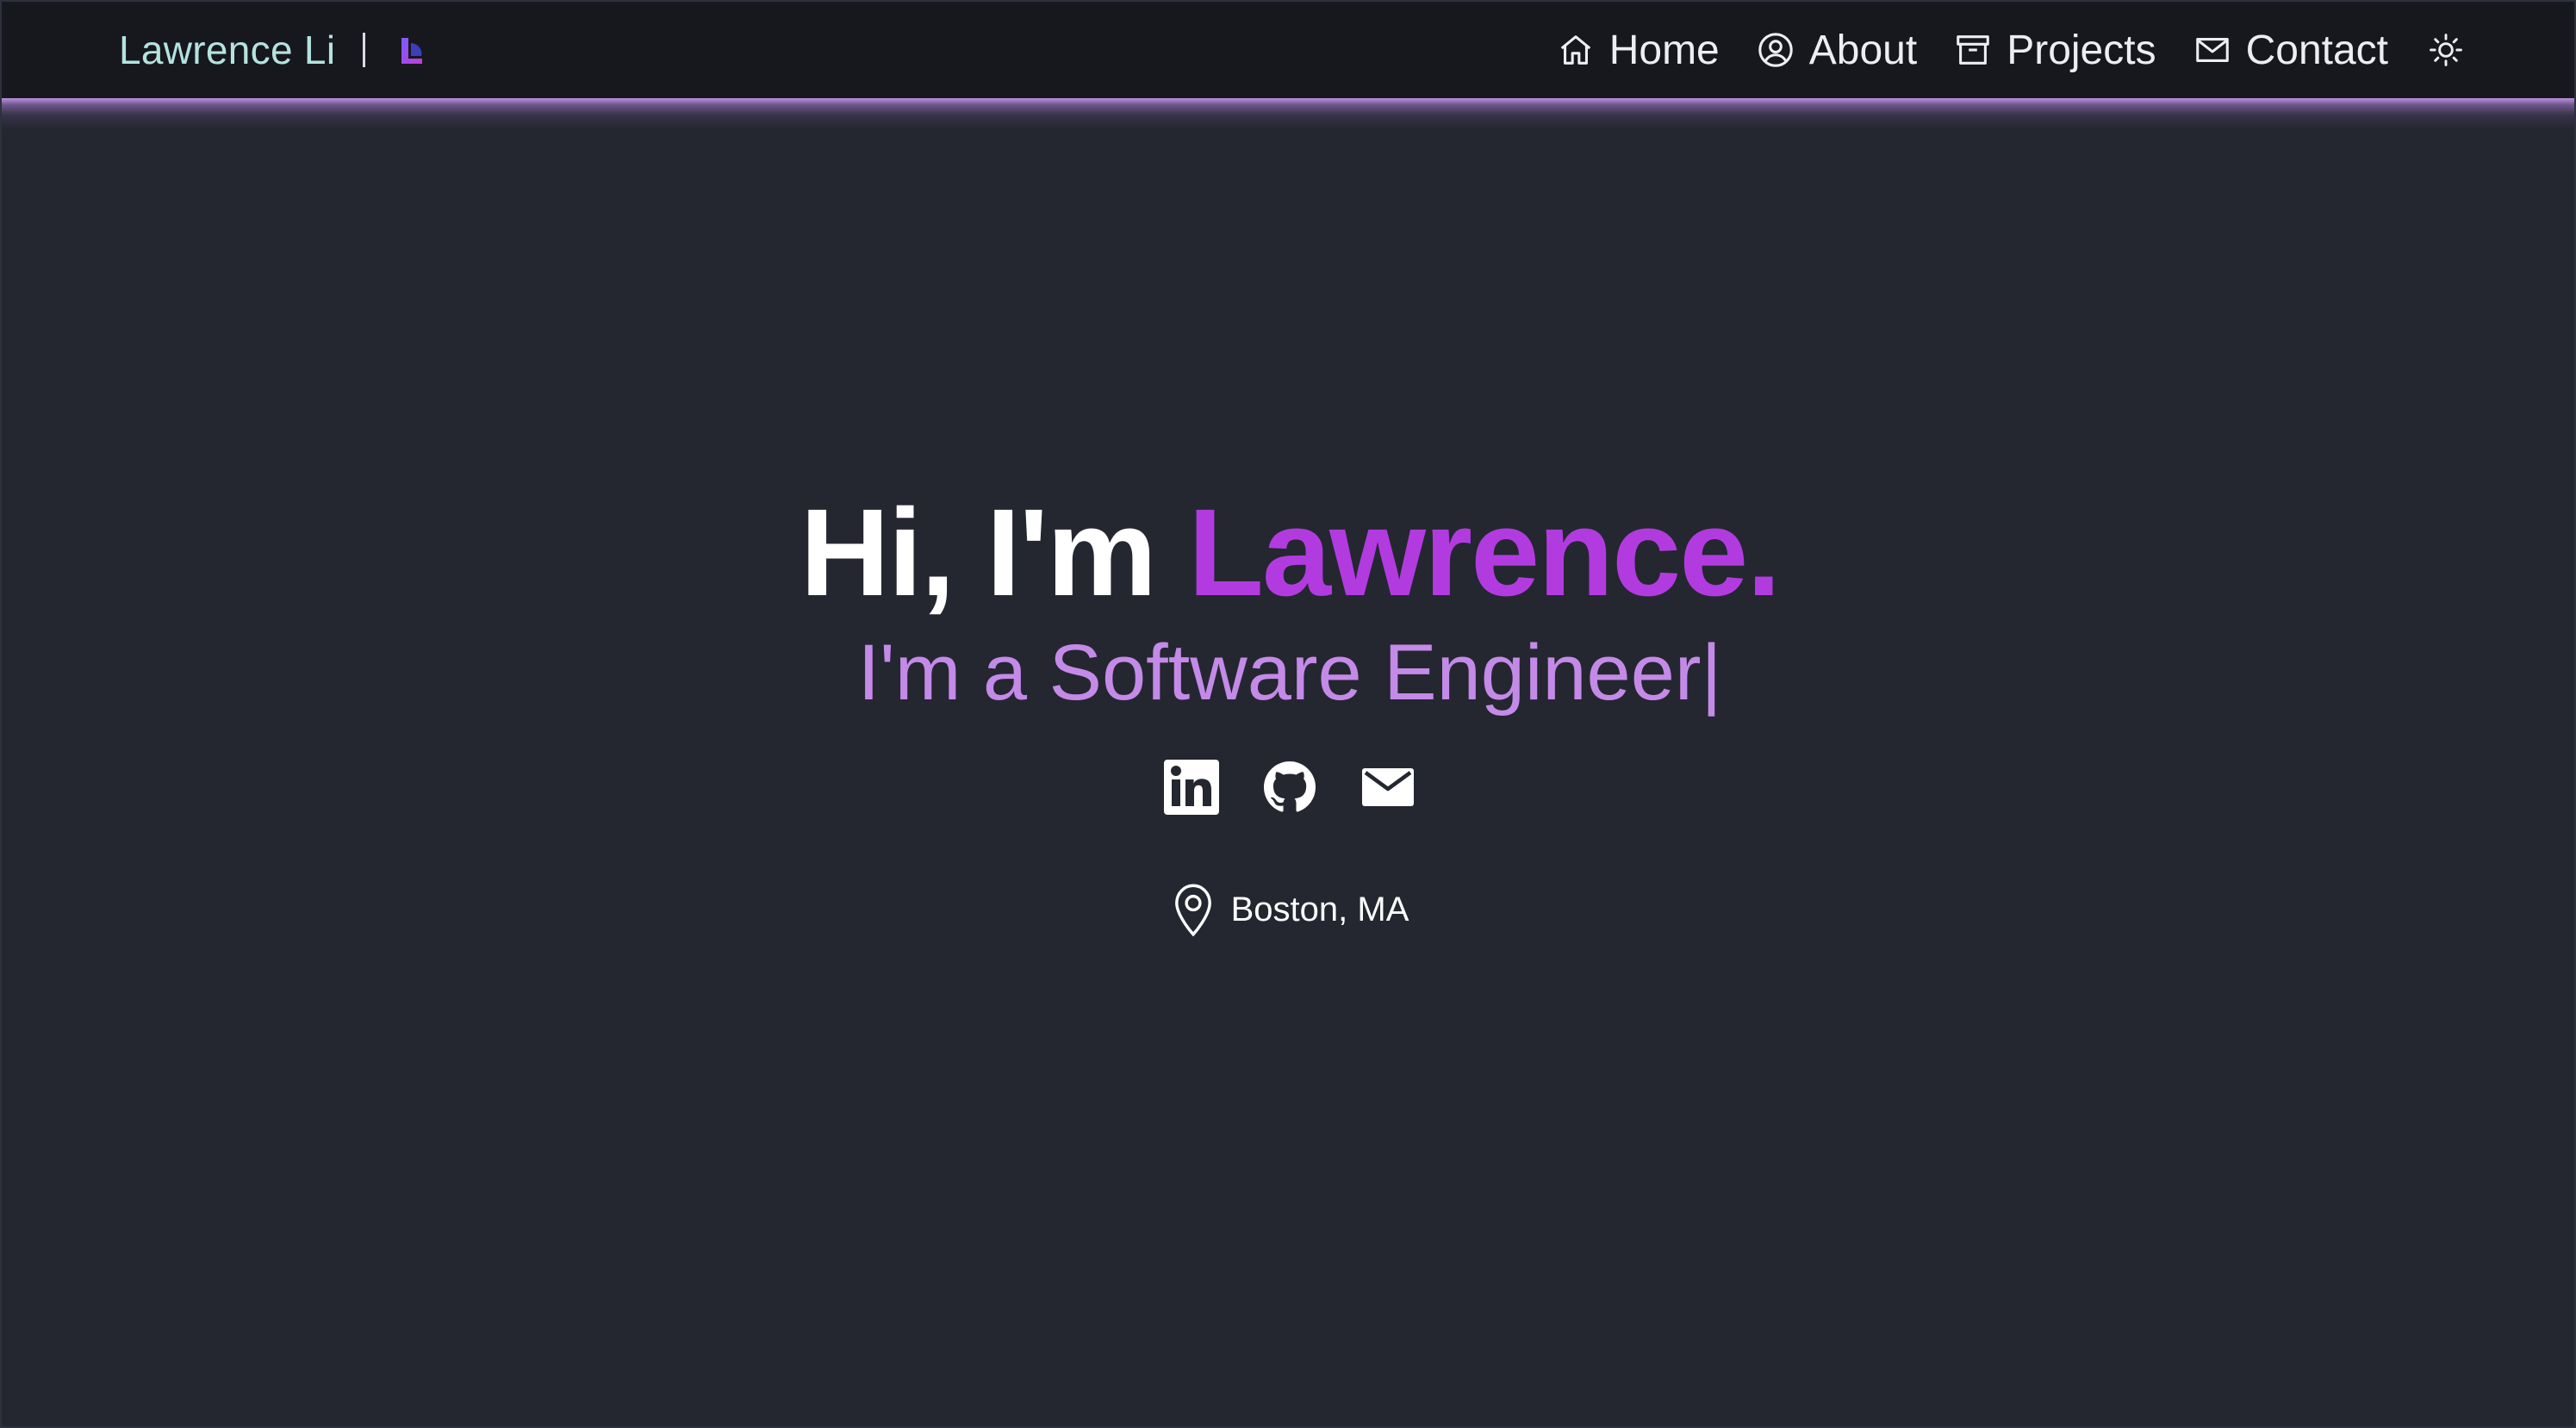 This screenshot has width=2576, height=1428. Describe the element at coordinates (2317, 50) in the screenshot. I see `nav-contact-label: Contact` at that location.